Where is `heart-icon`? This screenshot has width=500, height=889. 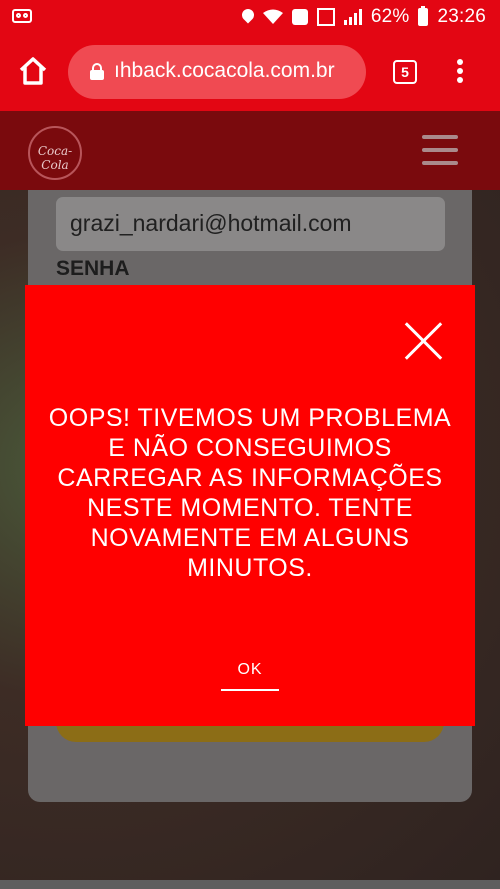
heart-icon is located at coordinates (299, 17).